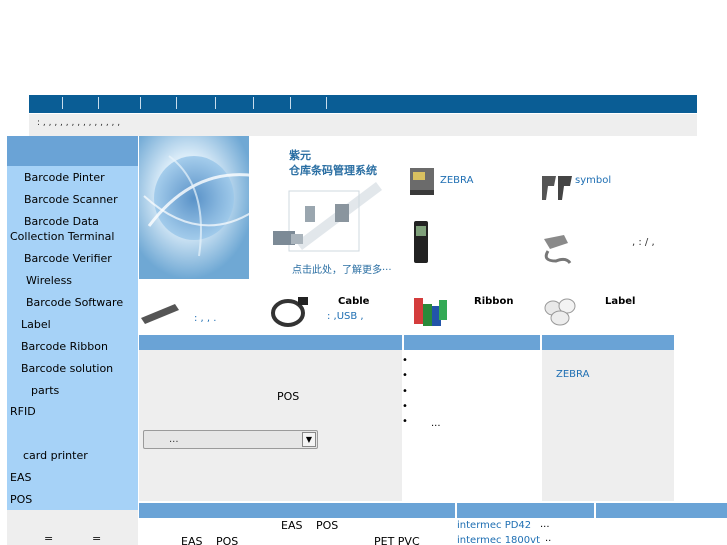  What do you see at coordinates (430, 311) in the screenshot?
I see `ribbon-rolls-icon` at bounding box center [430, 311].